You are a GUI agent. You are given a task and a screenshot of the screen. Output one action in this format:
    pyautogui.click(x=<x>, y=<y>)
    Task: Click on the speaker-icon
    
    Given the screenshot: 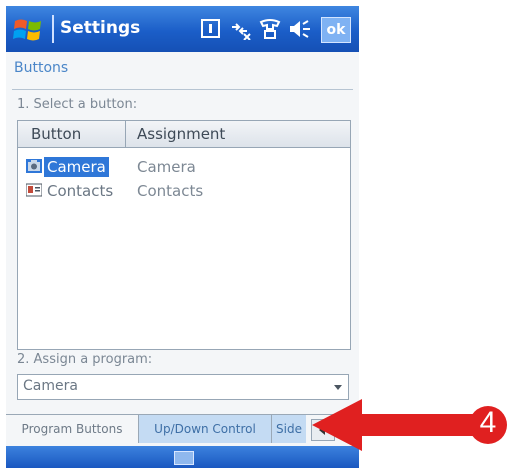 What is the action you would take?
    pyautogui.click(x=300, y=29)
    